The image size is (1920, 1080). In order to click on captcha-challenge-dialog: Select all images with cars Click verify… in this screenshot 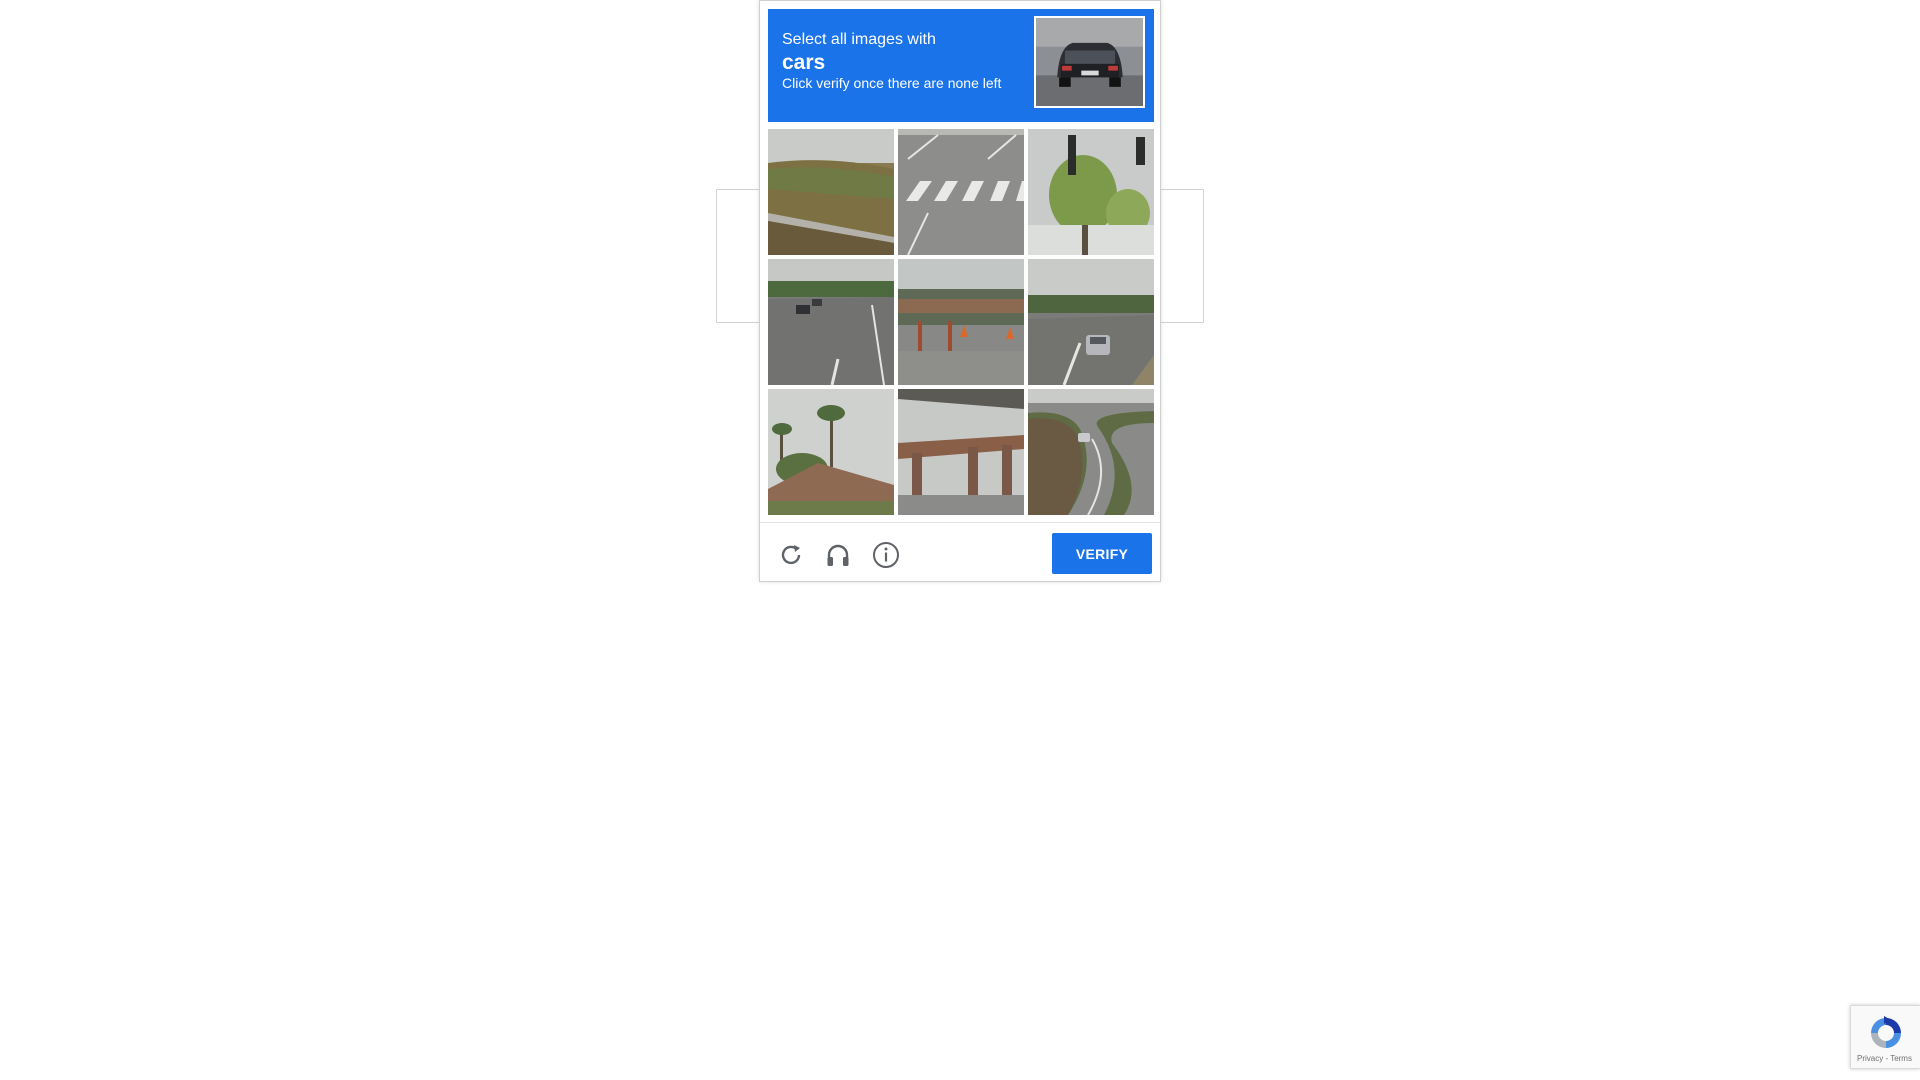, I will do `click(960, 291)`.